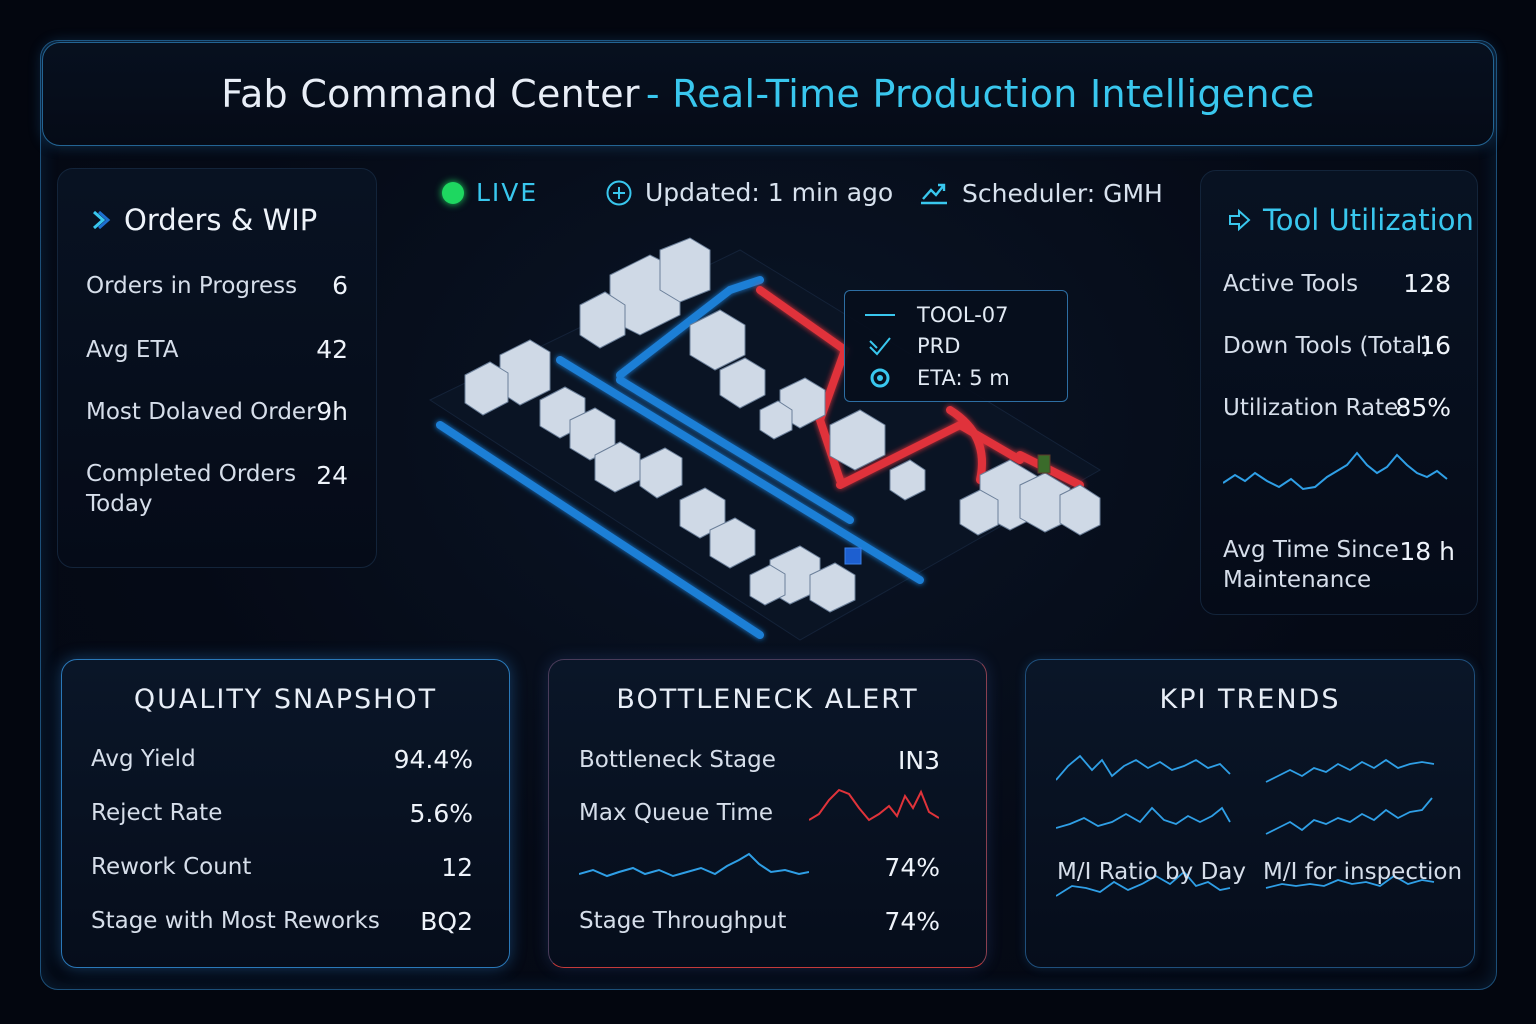 Image resolution: width=1536 pixels, height=1024 pixels. What do you see at coordinates (143, 759) in the screenshot?
I see `quality-row-label: Avg Yield` at bounding box center [143, 759].